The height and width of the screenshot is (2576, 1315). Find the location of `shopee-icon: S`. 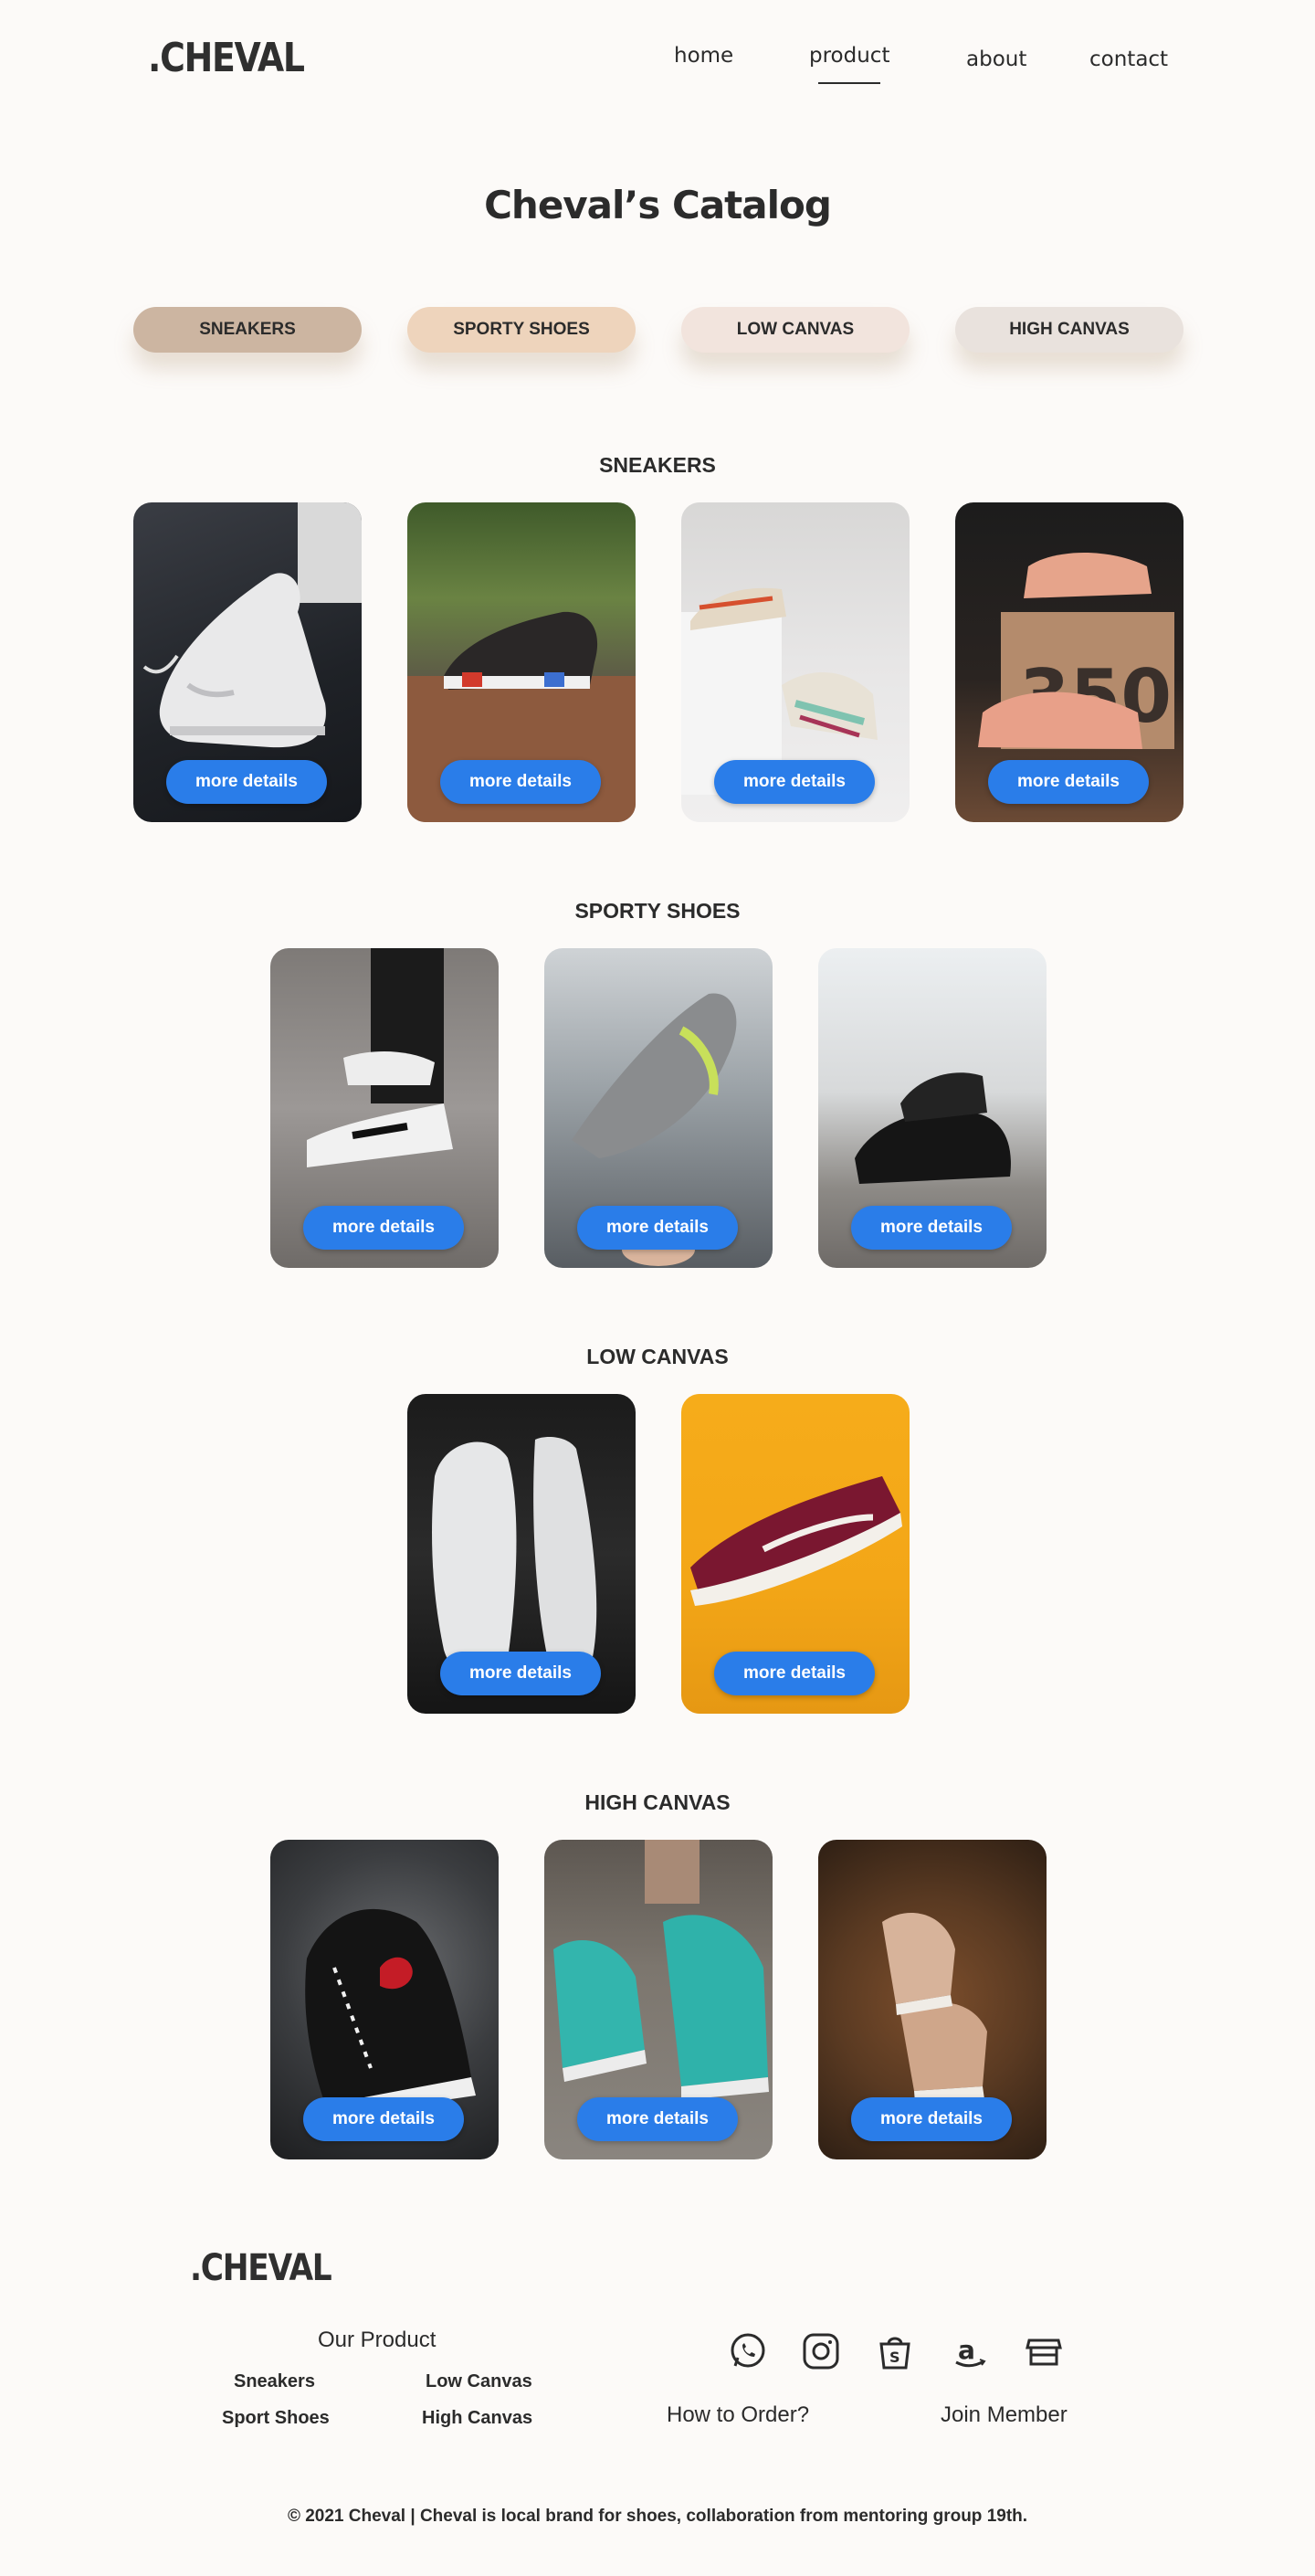

shopee-icon: S is located at coordinates (895, 2351).